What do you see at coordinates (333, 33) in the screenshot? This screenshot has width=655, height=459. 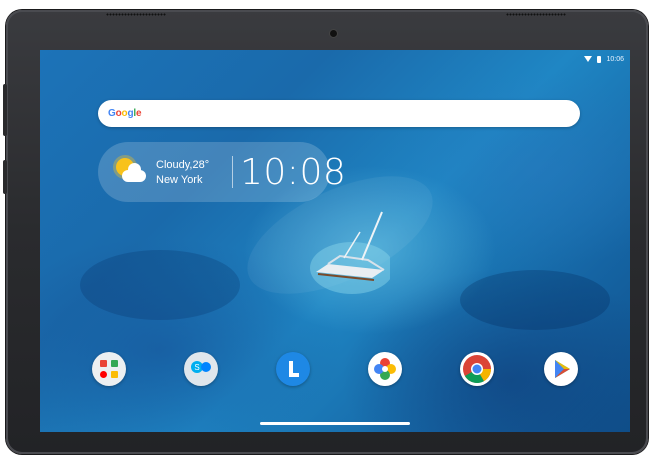 I see `front-camera` at bounding box center [333, 33].